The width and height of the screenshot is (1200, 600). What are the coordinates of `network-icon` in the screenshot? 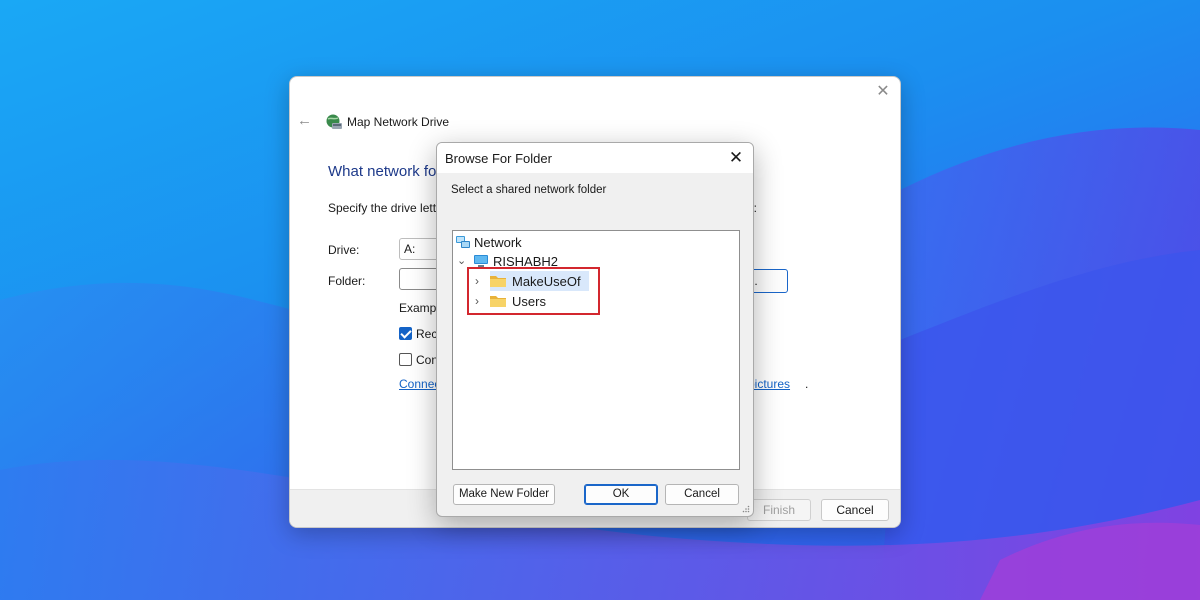 It's located at (463, 242).